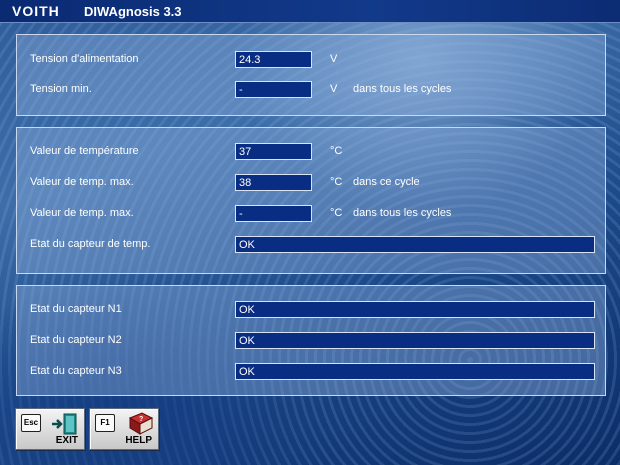 The image size is (620, 465). I want to click on unit-min-voltage: V, so click(334, 89).